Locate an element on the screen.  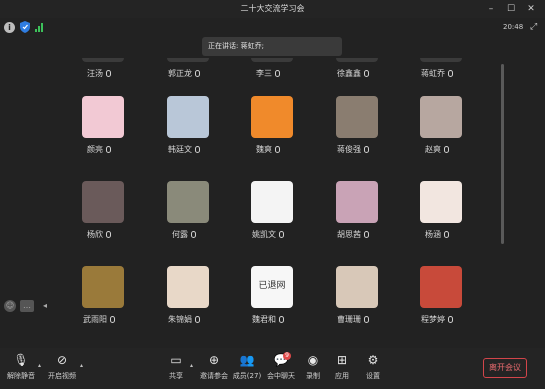
maximize-icon: ☐ is located at coordinates (511, 9).